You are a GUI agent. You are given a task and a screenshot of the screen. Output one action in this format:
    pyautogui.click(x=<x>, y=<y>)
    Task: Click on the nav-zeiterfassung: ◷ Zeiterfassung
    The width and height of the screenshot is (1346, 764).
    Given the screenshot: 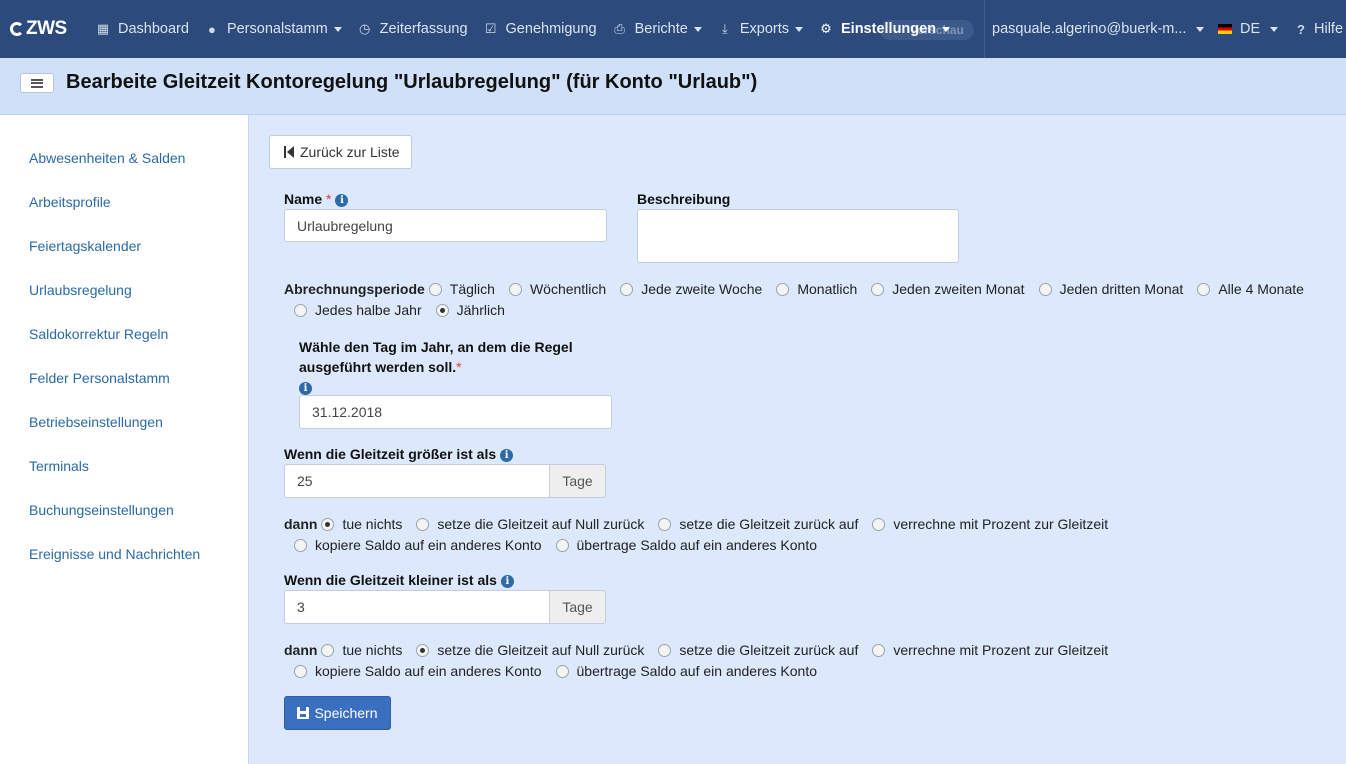 What is the action you would take?
    pyautogui.click(x=413, y=29)
    